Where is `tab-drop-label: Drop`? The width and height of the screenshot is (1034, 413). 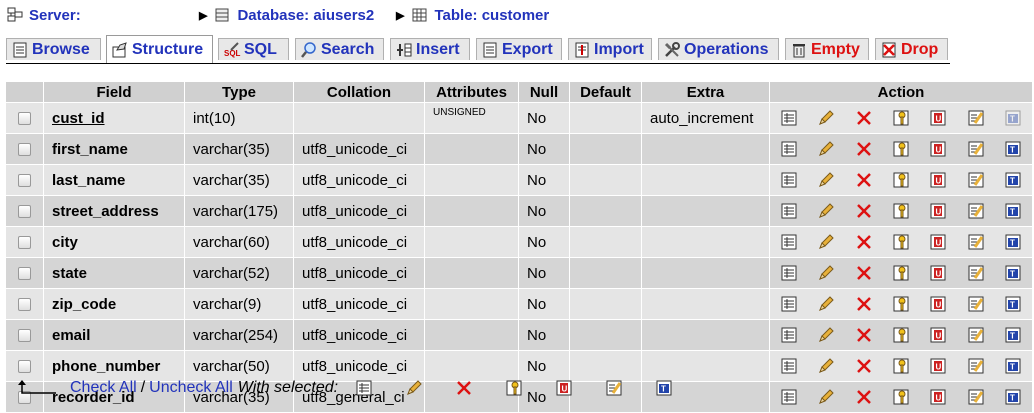
tab-drop-label: Drop is located at coordinates (919, 50).